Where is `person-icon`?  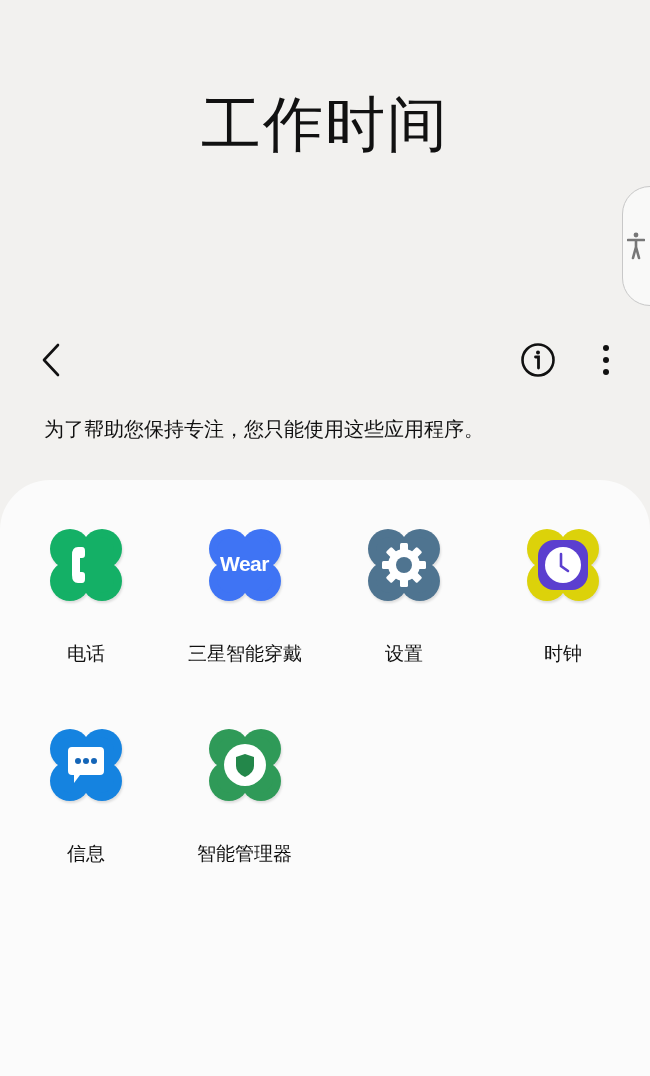
person-icon is located at coordinates (636, 246).